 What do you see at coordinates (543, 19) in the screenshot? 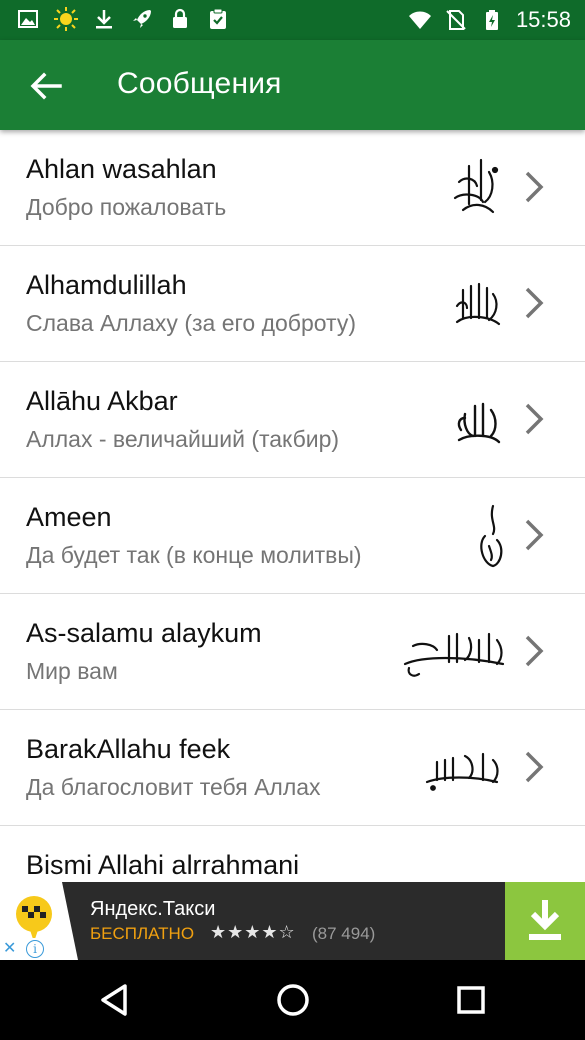
I see `clock-time: 15:58` at bounding box center [543, 19].